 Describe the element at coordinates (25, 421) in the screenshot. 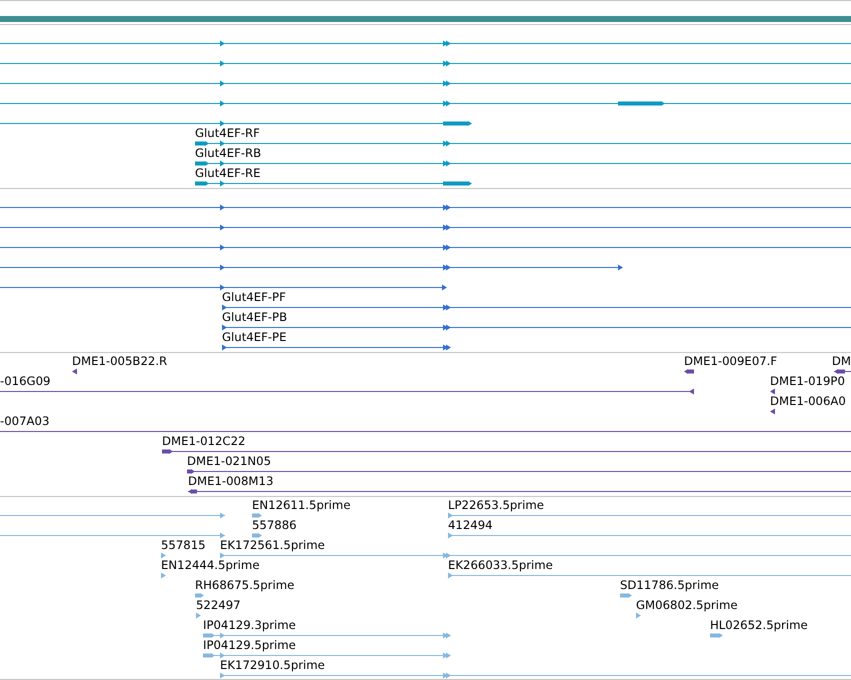

I see `feature-label: -007A03` at that location.